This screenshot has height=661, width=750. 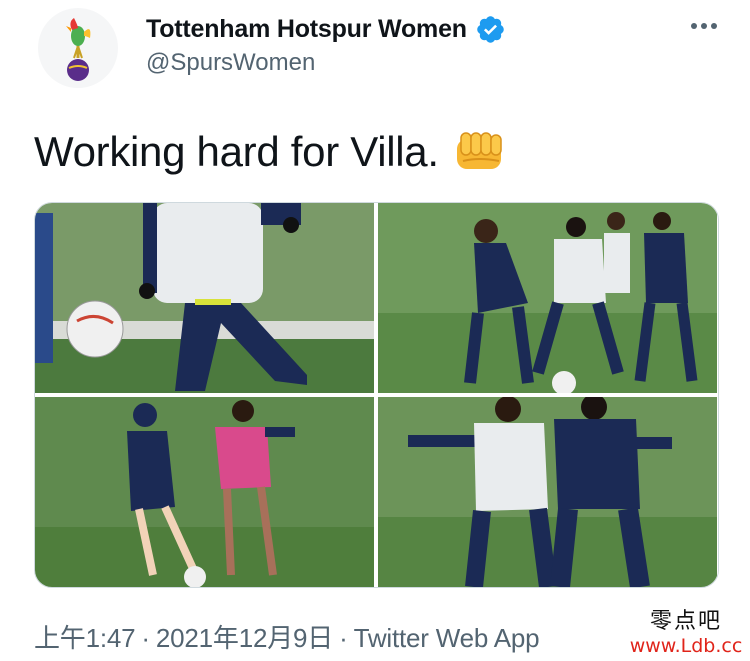 I want to click on tweet-text-content: Working hard for Villa., so click(x=236, y=151).